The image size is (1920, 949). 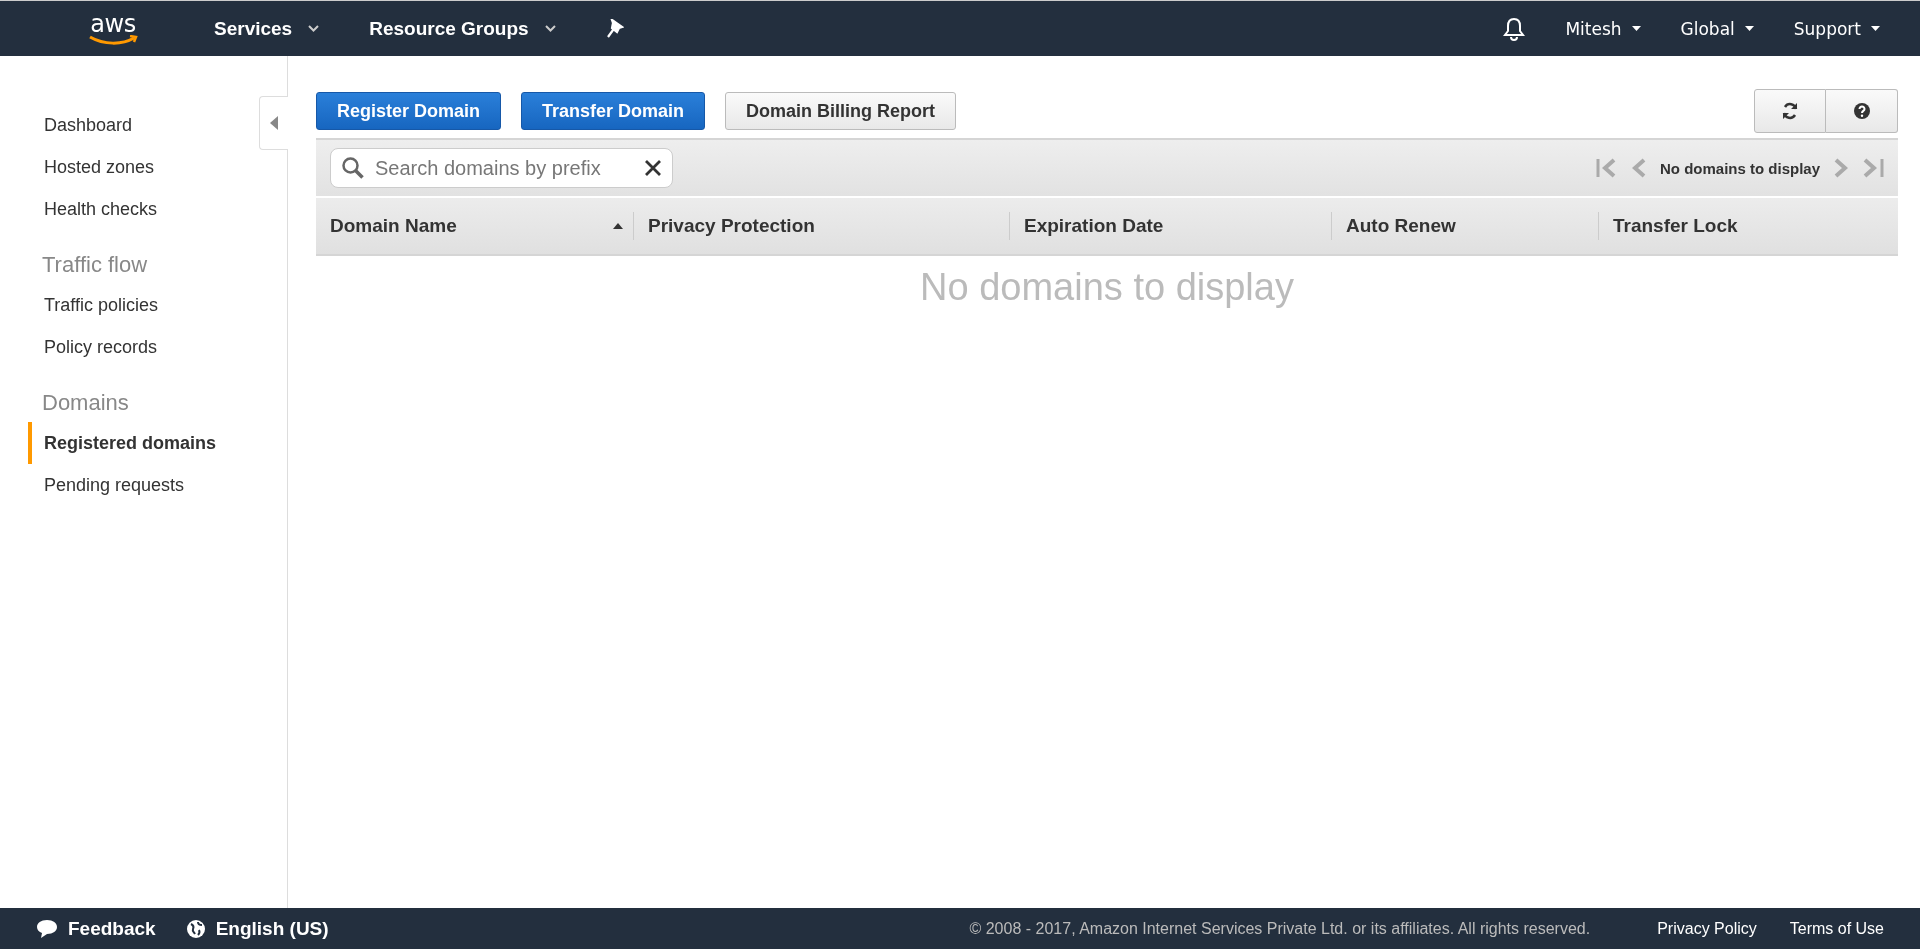 What do you see at coordinates (272, 928) in the screenshot?
I see `footer-link-label: English (US)` at bounding box center [272, 928].